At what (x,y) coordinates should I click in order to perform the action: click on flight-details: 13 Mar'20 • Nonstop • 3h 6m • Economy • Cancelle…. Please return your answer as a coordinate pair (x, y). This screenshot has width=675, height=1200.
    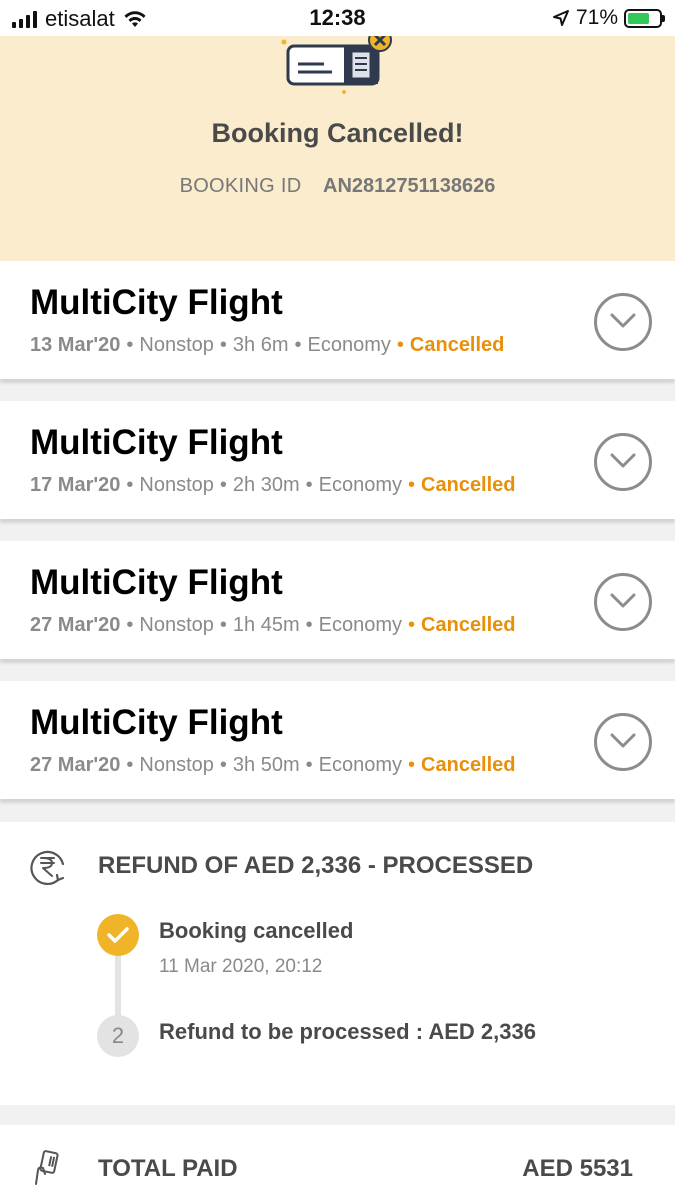
    Looking at the image, I should click on (267, 345).